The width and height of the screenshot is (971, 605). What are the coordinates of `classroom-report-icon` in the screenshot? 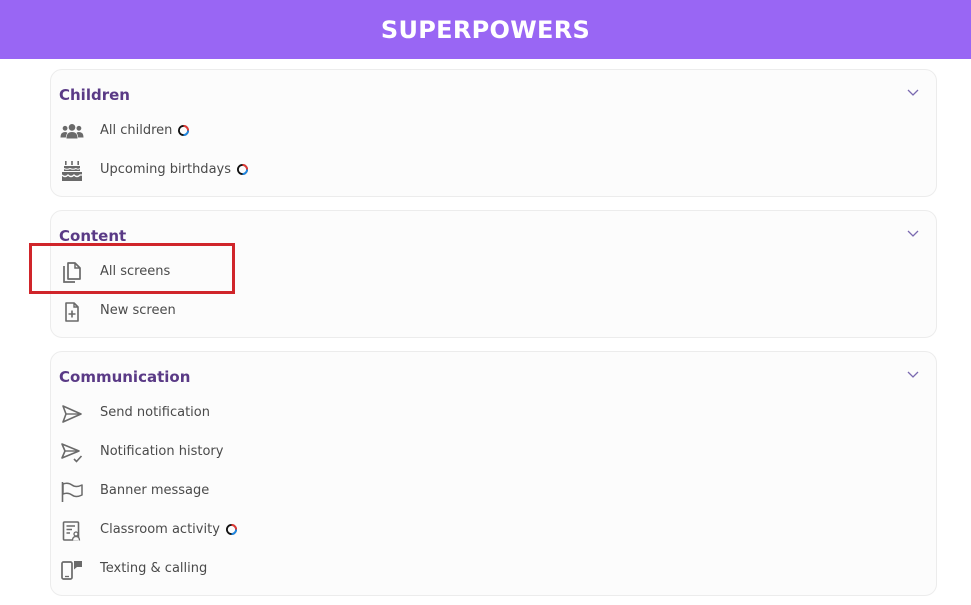 It's located at (72, 531).